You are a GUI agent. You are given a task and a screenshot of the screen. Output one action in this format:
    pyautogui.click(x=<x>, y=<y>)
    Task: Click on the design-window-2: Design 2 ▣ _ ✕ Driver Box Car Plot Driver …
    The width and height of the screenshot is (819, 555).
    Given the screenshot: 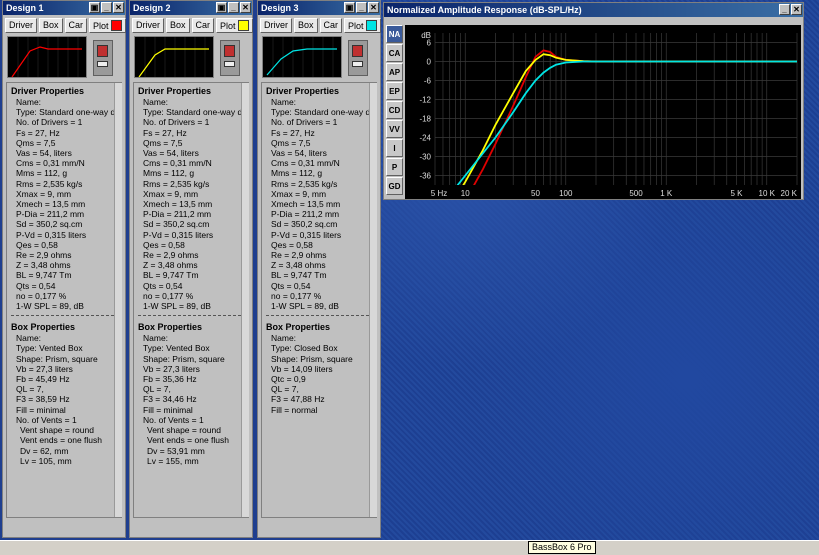 What is the action you would take?
    pyautogui.click(x=191, y=269)
    